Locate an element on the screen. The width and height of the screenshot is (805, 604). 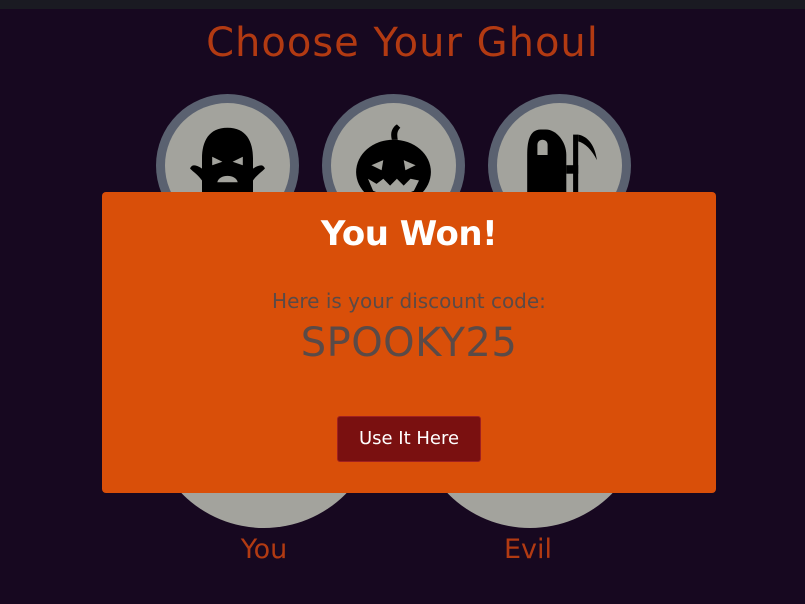
page-title: Choose Your Ghoul is located at coordinates (402, 43).